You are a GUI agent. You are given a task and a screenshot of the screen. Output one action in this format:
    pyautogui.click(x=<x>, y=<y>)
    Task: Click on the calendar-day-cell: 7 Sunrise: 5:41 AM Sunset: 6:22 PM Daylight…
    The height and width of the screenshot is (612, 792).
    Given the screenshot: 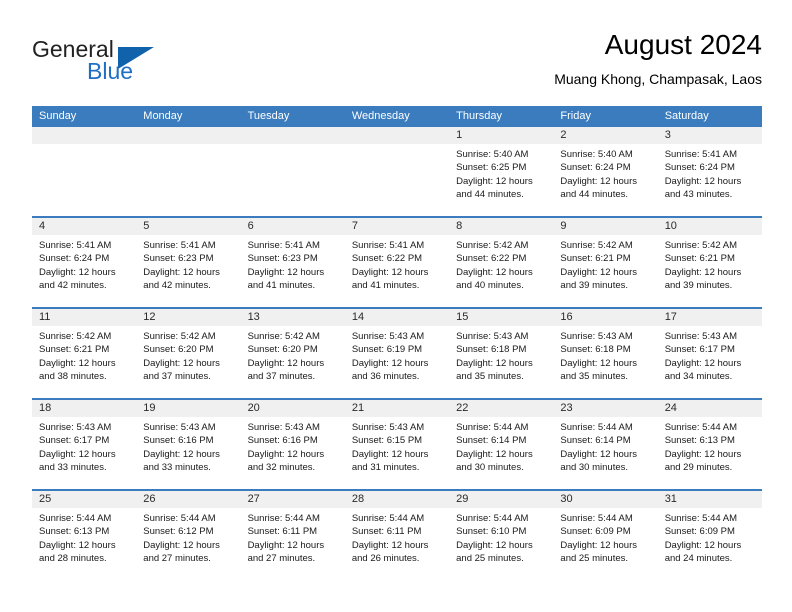 What is the action you would take?
    pyautogui.click(x=397, y=262)
    